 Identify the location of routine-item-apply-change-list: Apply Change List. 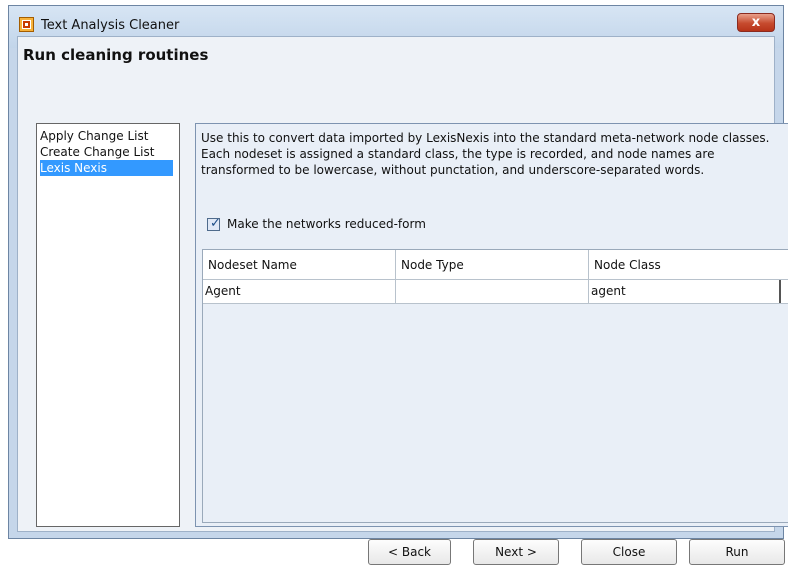
(106, 136).